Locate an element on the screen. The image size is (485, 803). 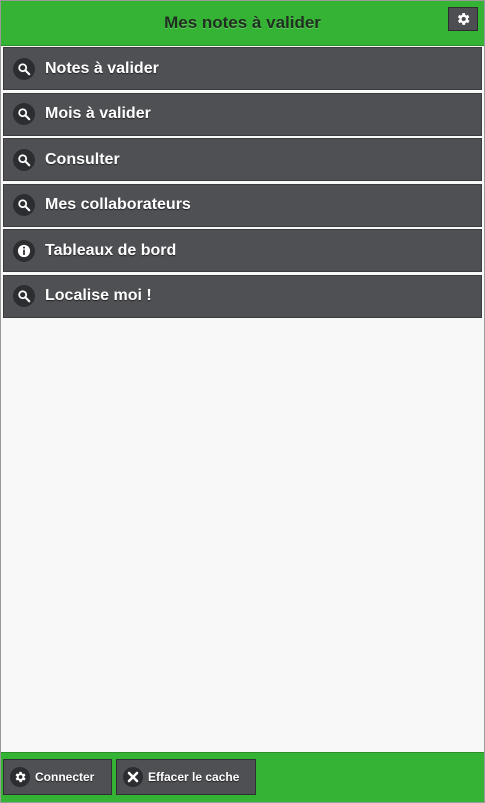
connect-button-label: Connecter is located at coordinates (65, 777).